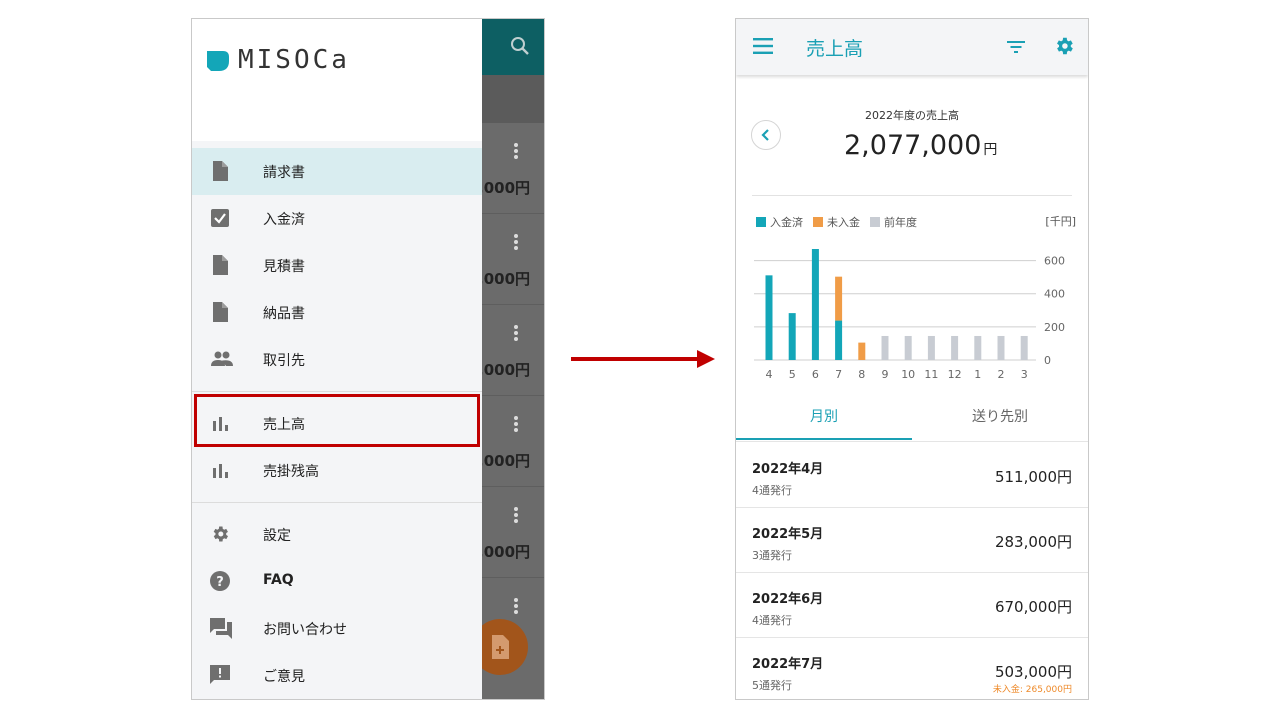 The image size is (1280, 720). What do you see at coordinates (337, 265) in the screenshot?
I see `drawer-item-estimates: 見積書` at bounding box center [337, 265].